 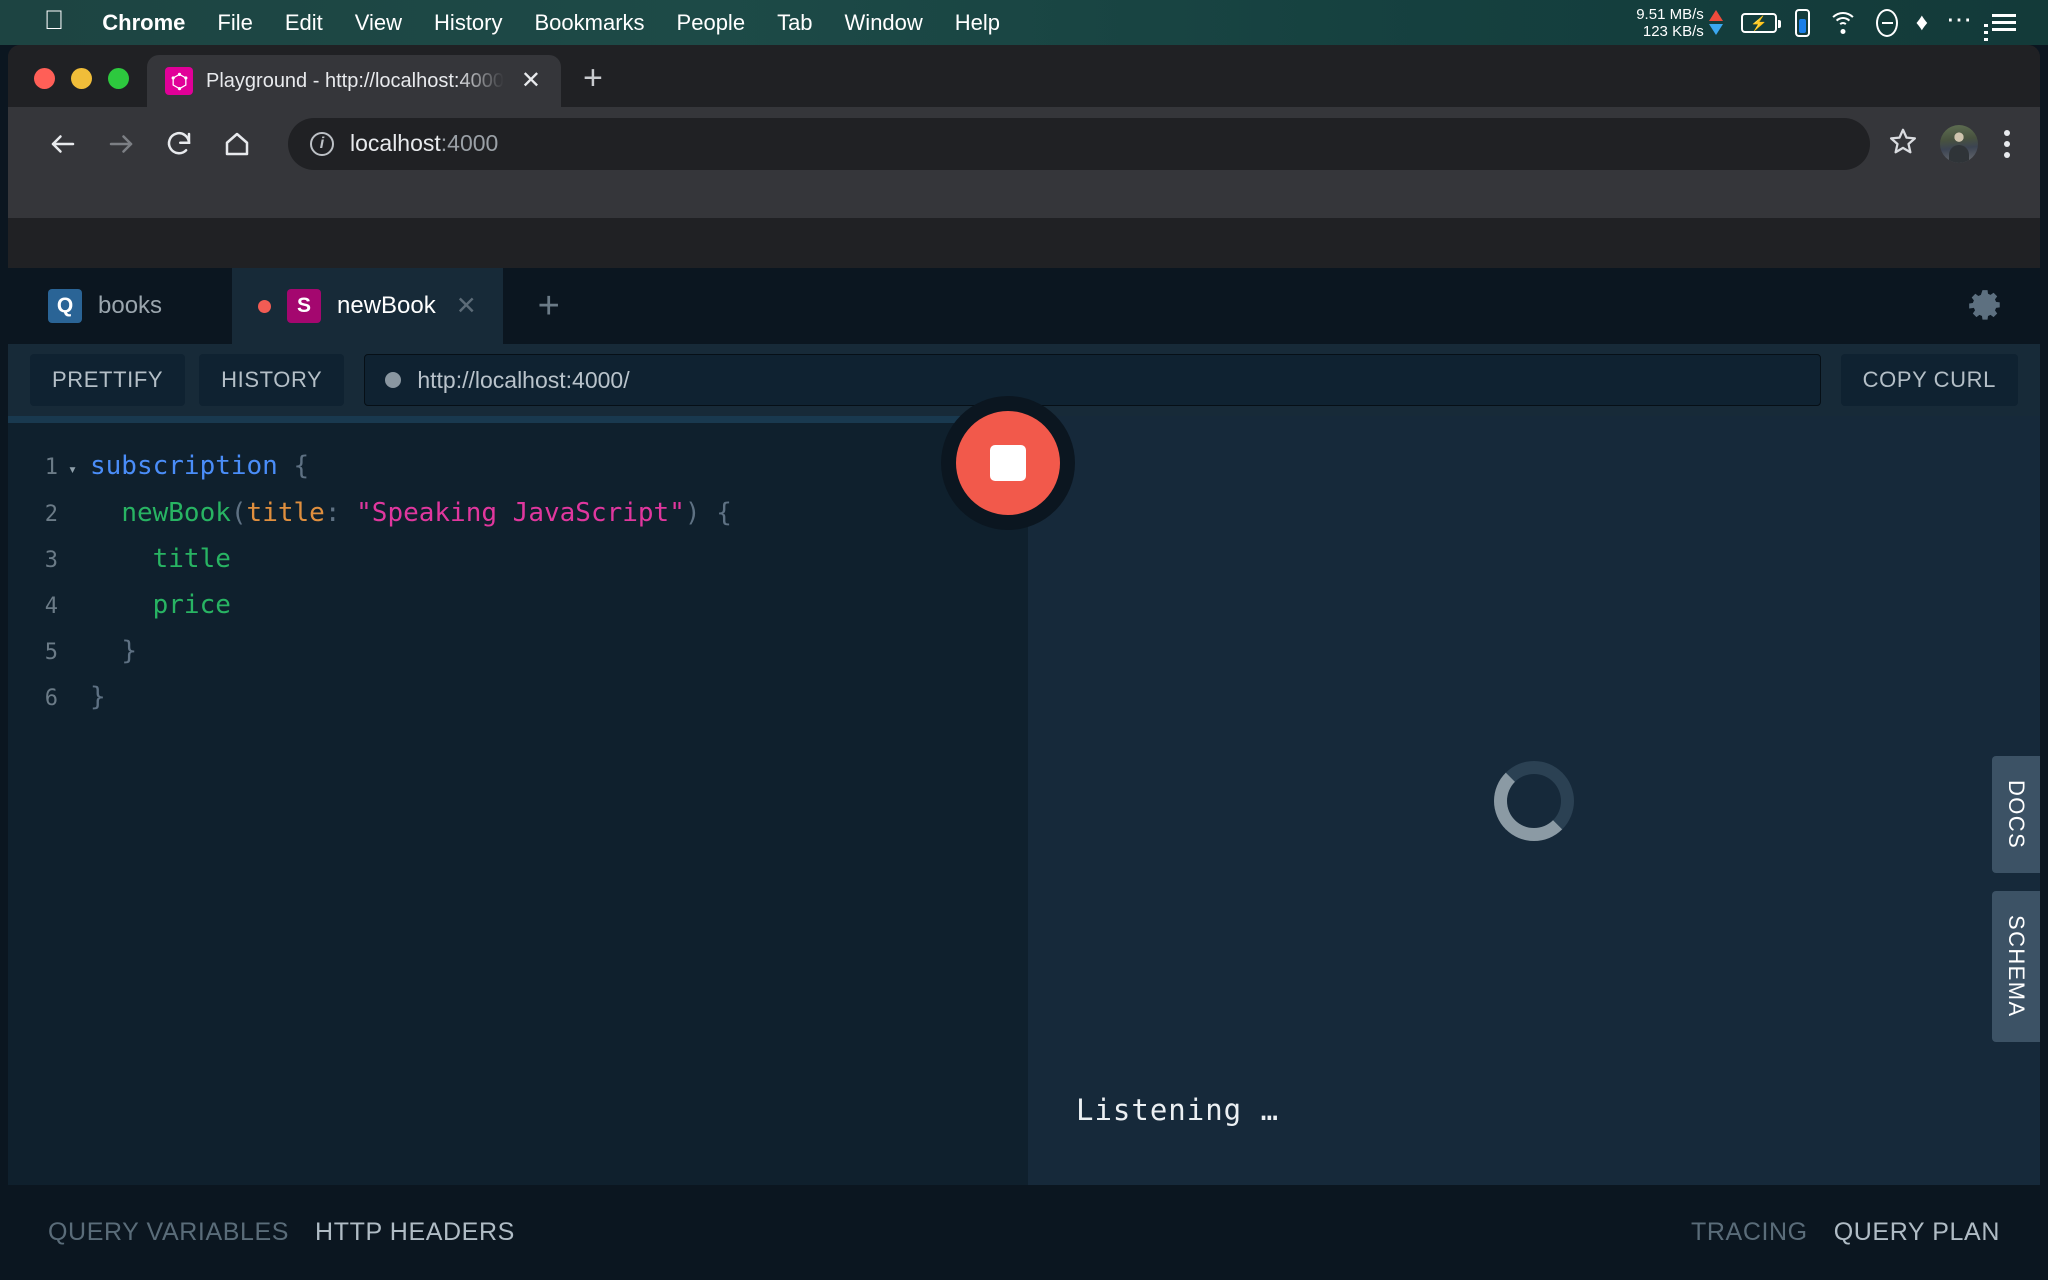 What do you see at coordinates (2004, 22) in the screenshot?
I see `control-center-icon` at bounding box center [2004, 22].